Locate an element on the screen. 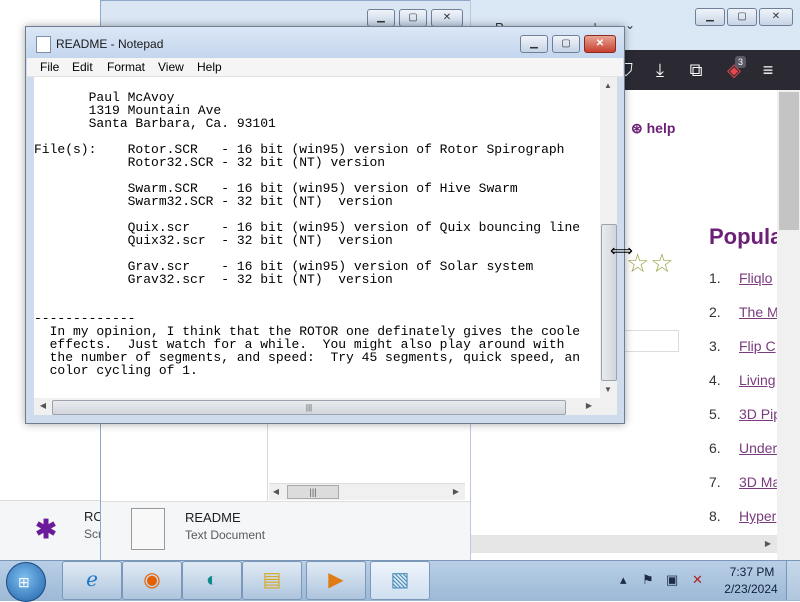 The height and width of the screenshot is (602, 800). popular-list-item: 4. Living is located at coordinates (742, 382).